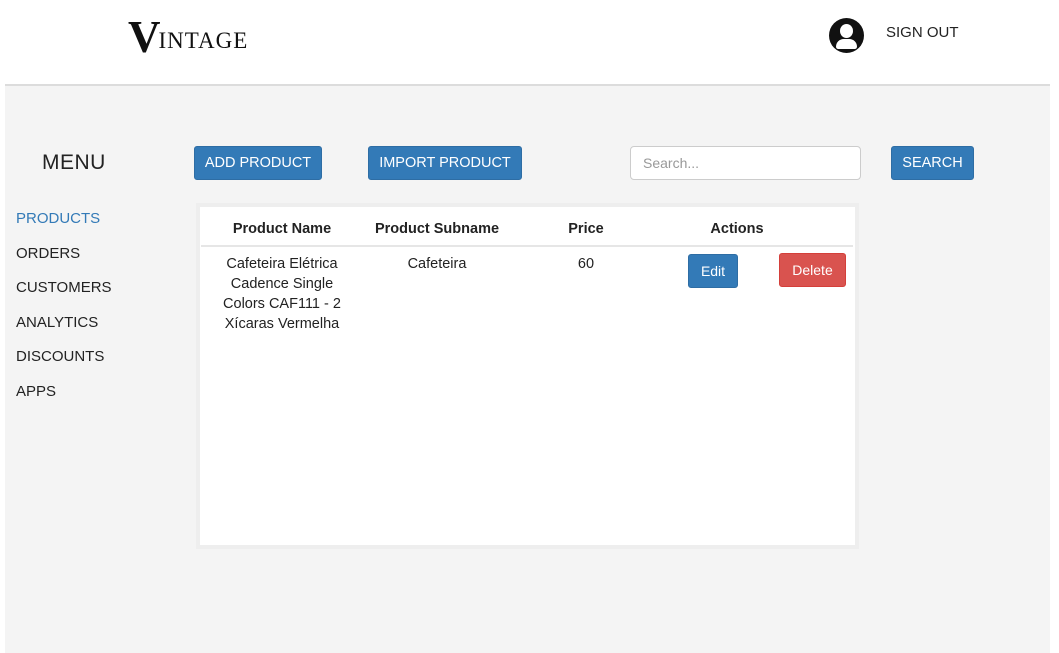  I want to click on column-header-product-name: Product Name, so click(282, 229).